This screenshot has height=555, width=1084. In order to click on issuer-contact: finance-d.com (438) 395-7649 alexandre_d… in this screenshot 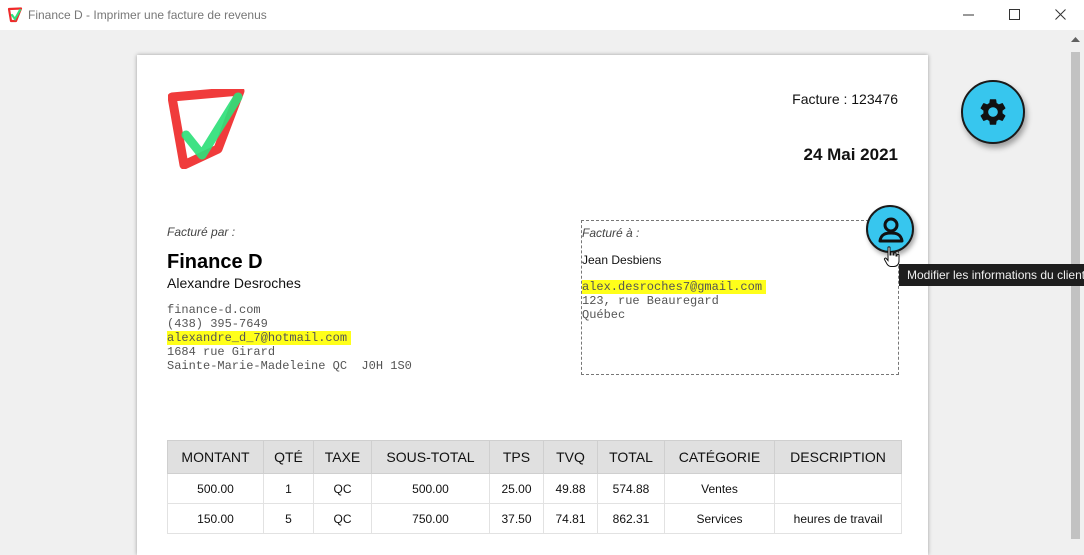, I will do `click(289, 338)`.